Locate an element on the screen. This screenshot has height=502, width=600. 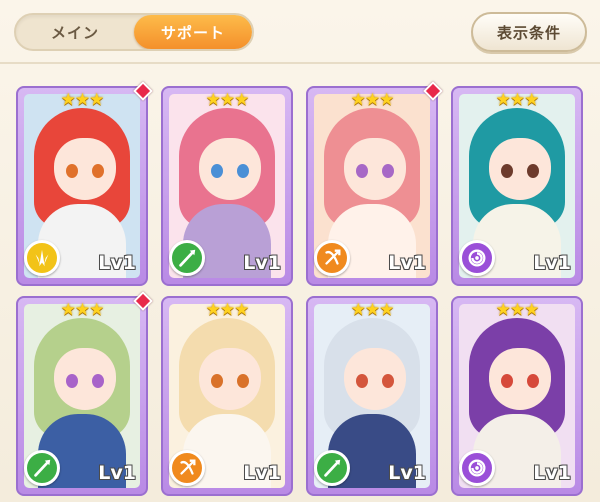
display-filter-button: 表示条件 is located at coordinates (529, 32).